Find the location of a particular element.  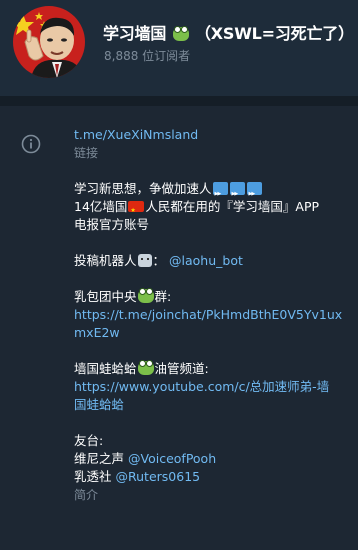

friend-2-name: 乳透社 is located at coordinates (93, 476).